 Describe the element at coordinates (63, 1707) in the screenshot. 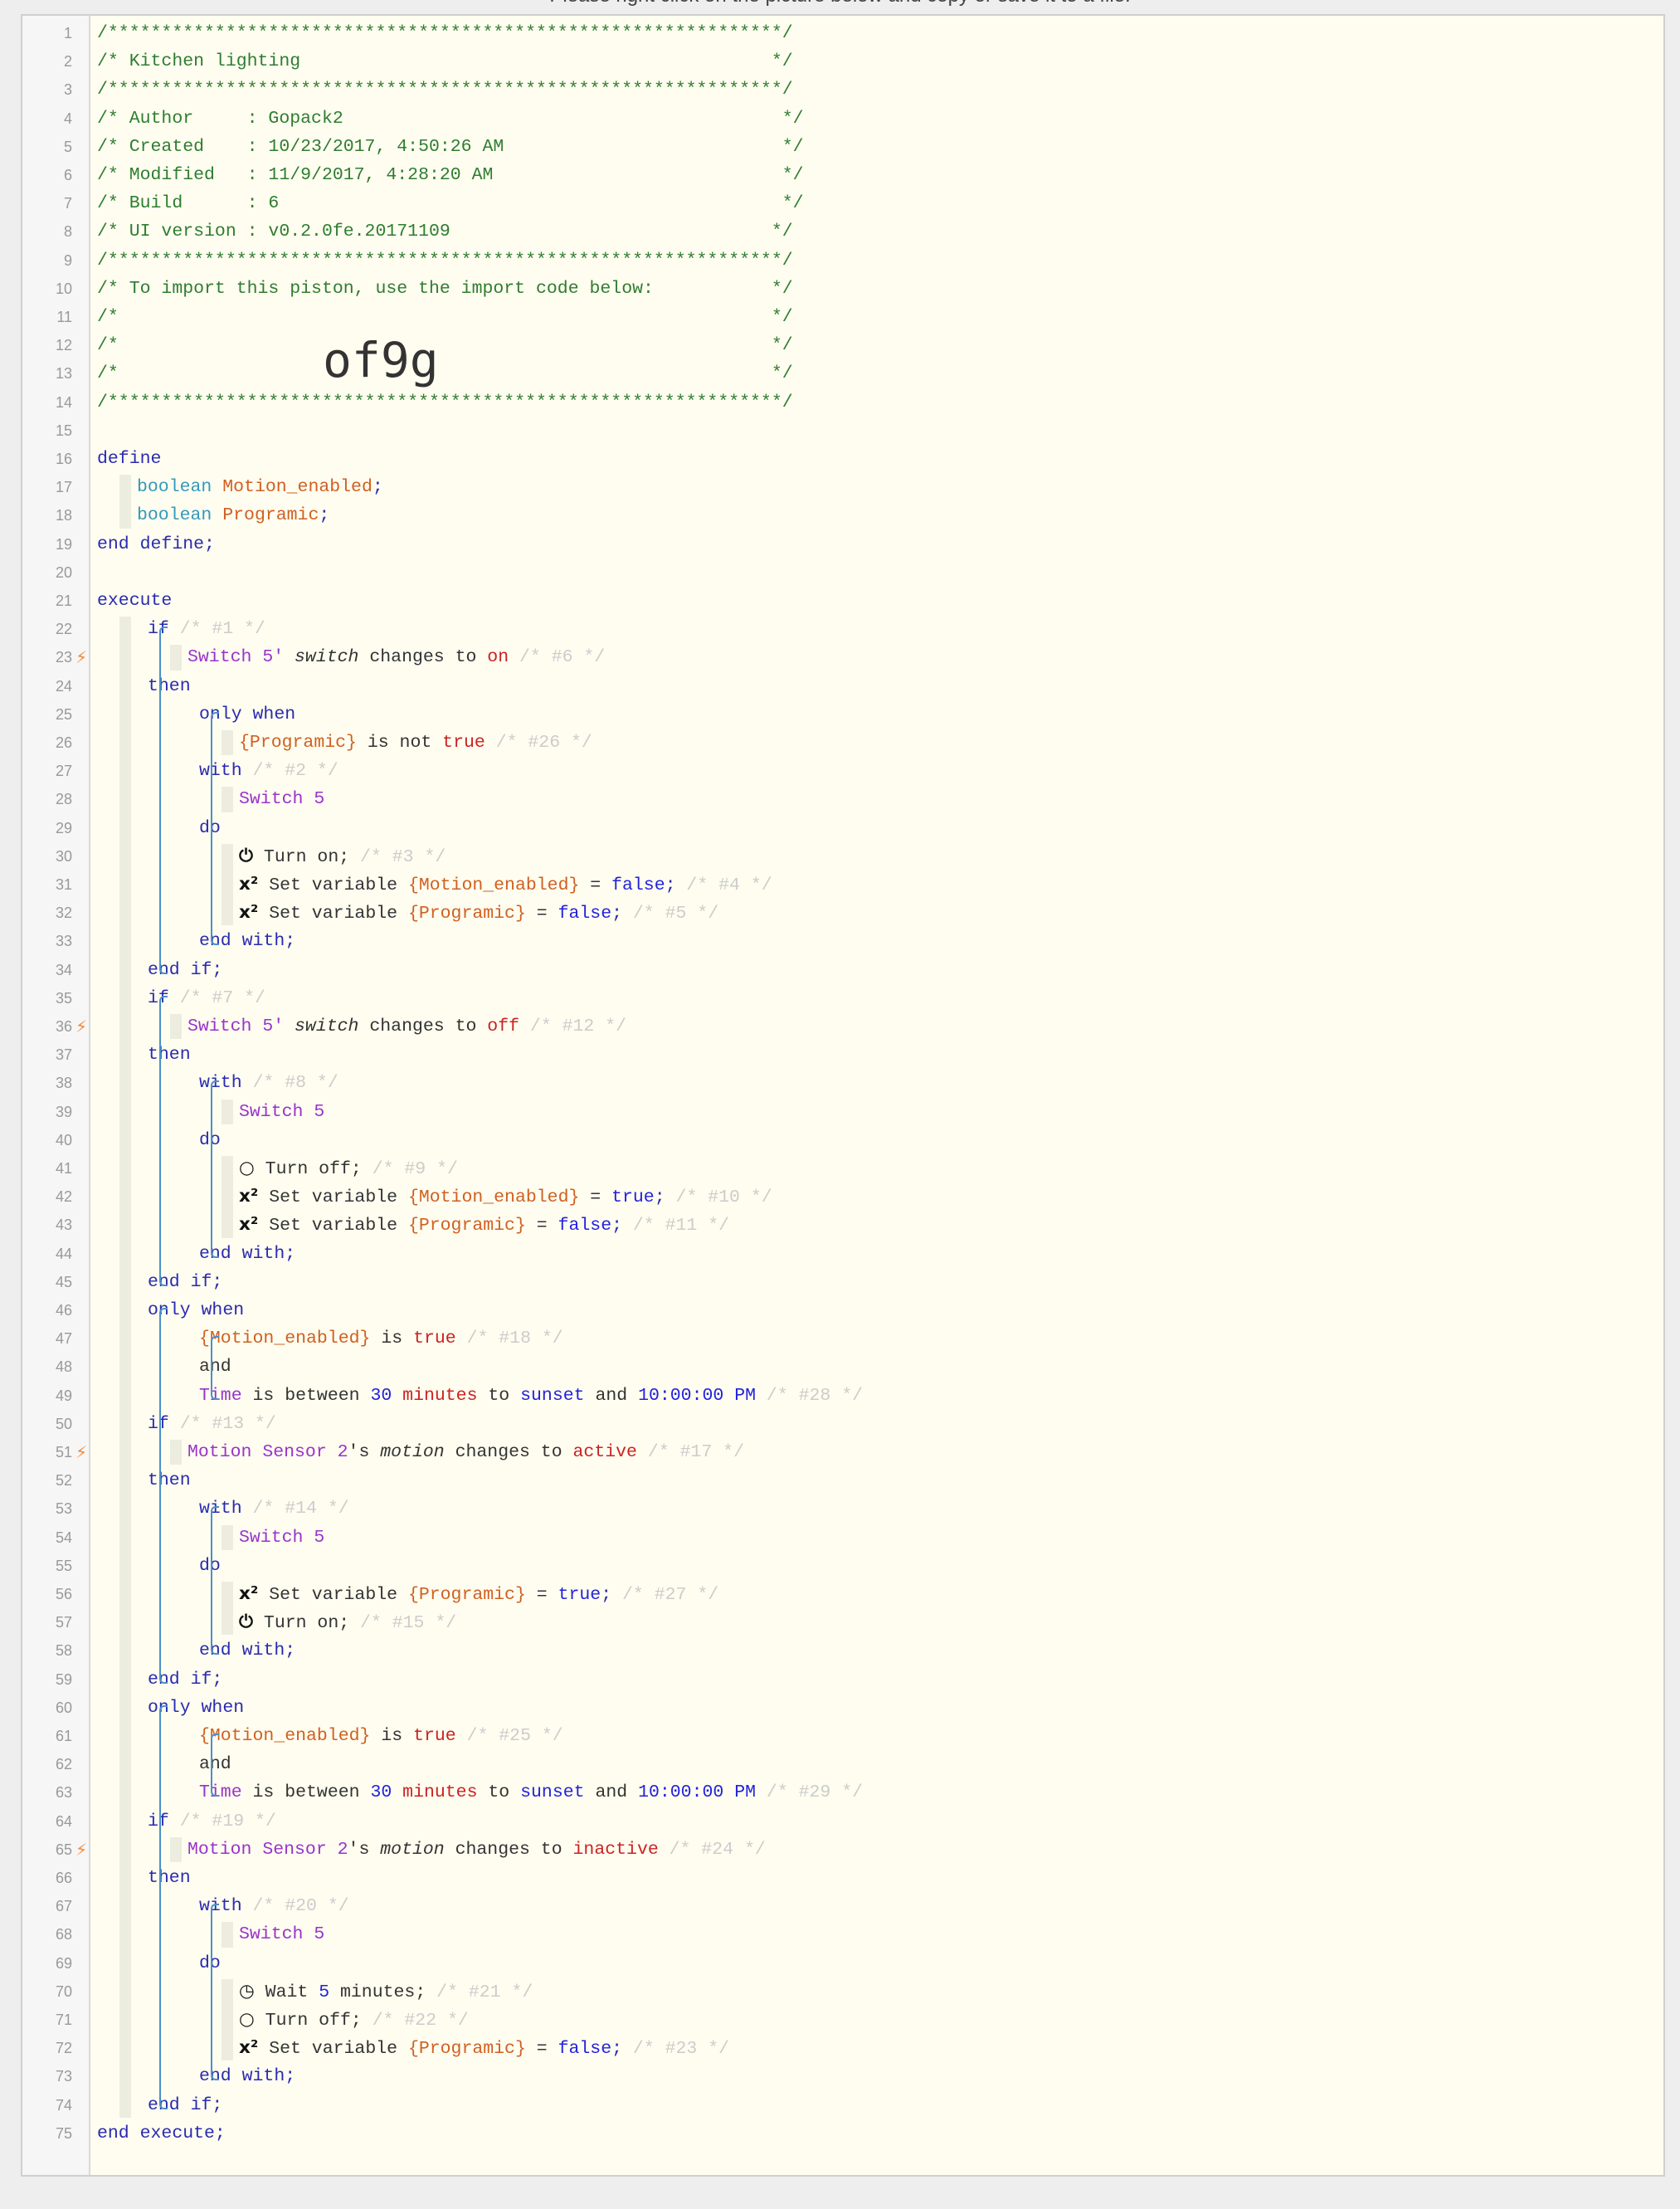

I see `line-number: 60` at that location.